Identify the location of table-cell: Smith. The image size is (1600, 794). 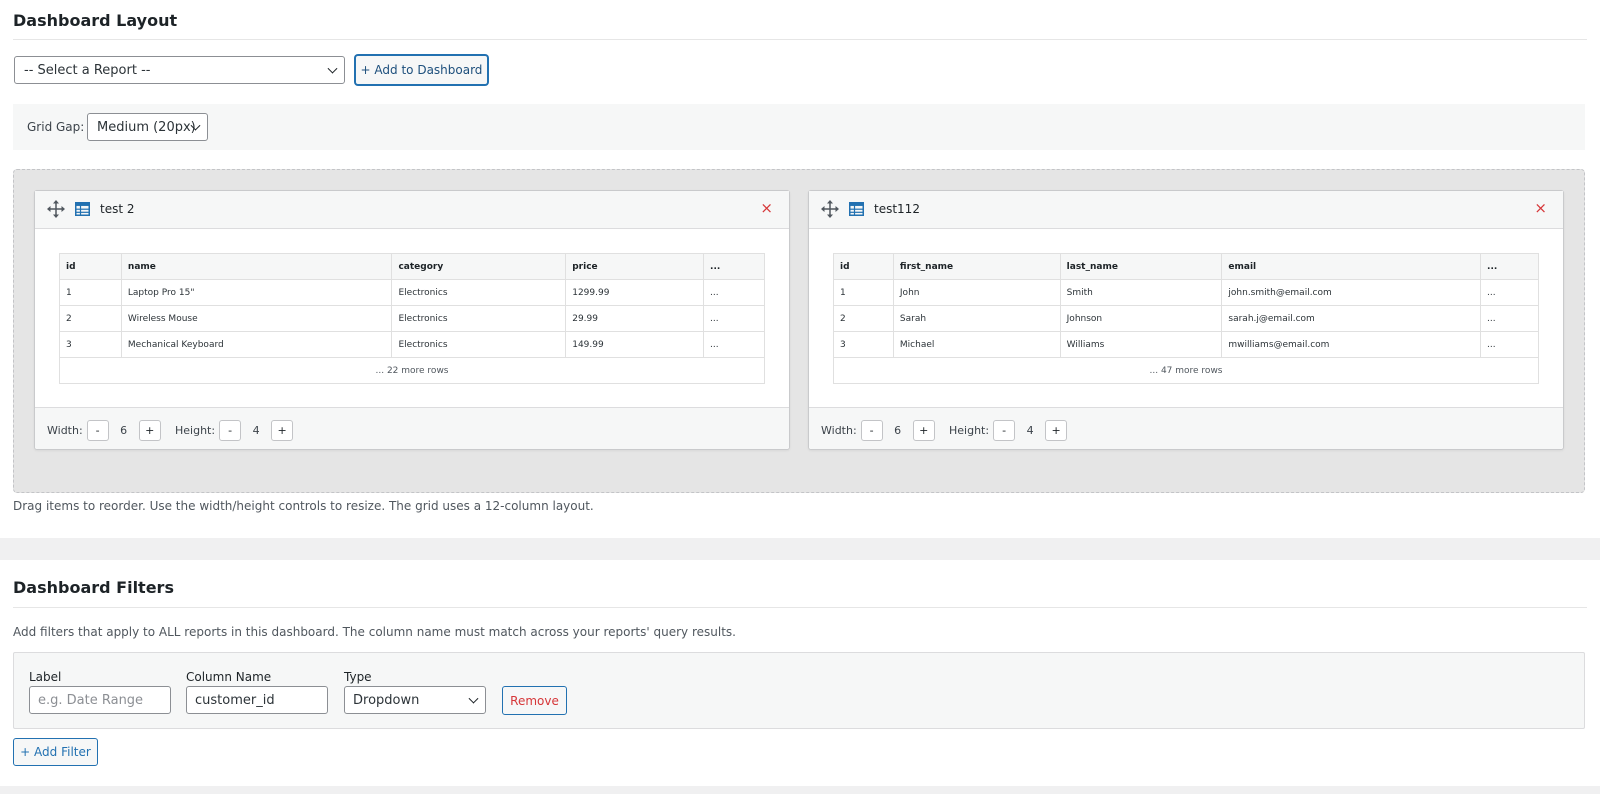
(1141, 292).